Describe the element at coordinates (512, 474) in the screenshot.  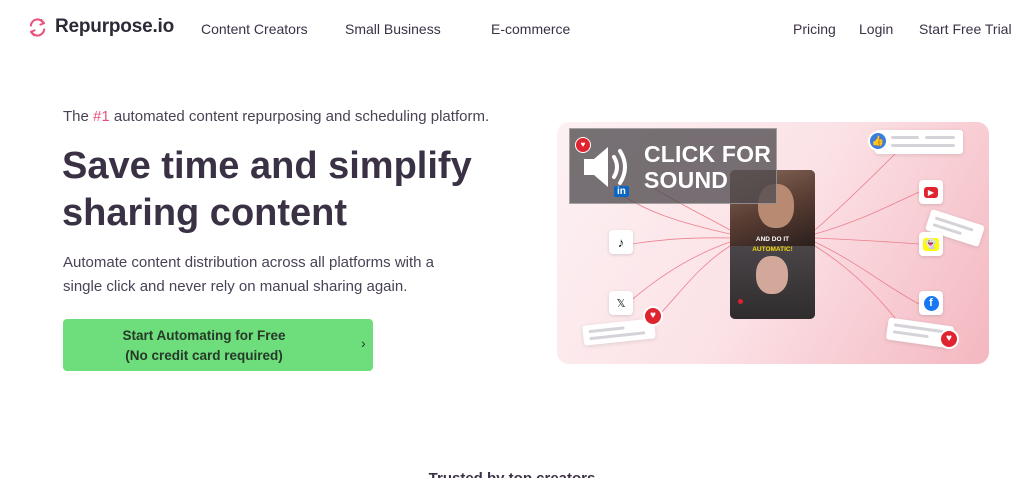
I see `trusted-by-heading: Trusted by top creators` at that location.